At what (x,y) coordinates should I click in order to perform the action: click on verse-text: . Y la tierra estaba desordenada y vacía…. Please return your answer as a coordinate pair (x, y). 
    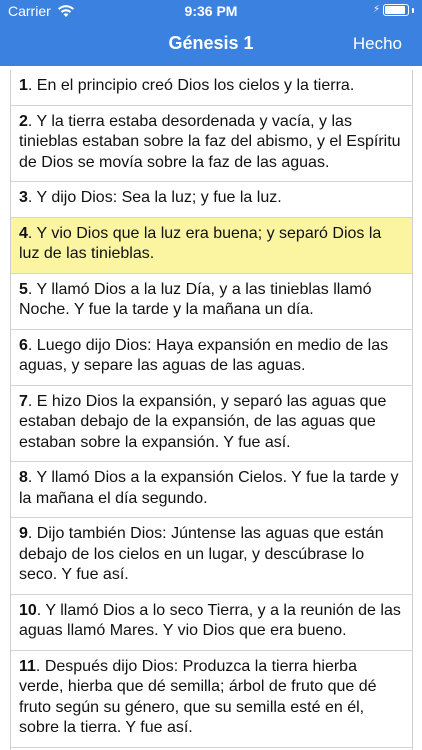
    Looking at the image, I should click on (210, 141).